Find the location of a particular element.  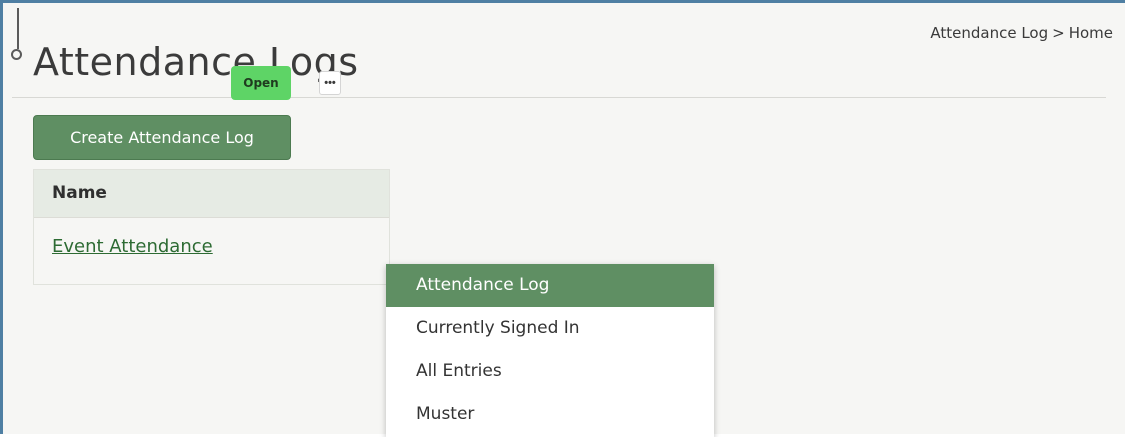

breadcrumb: Attendance Log > Home is located at coordinates (1021, 33).